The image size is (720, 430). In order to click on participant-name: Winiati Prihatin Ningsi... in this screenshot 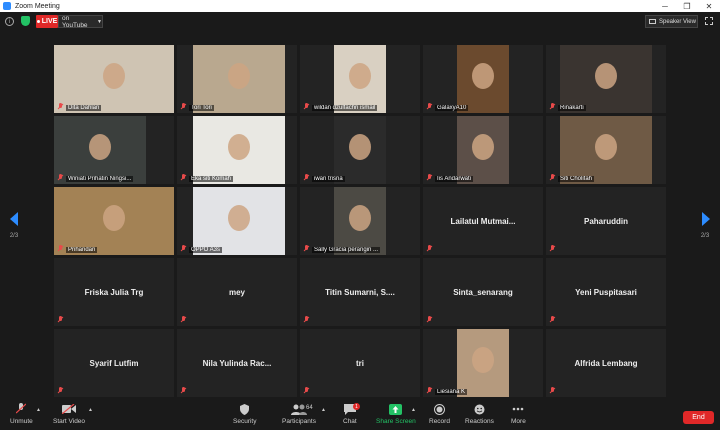, I will do `click(100, 179)`.